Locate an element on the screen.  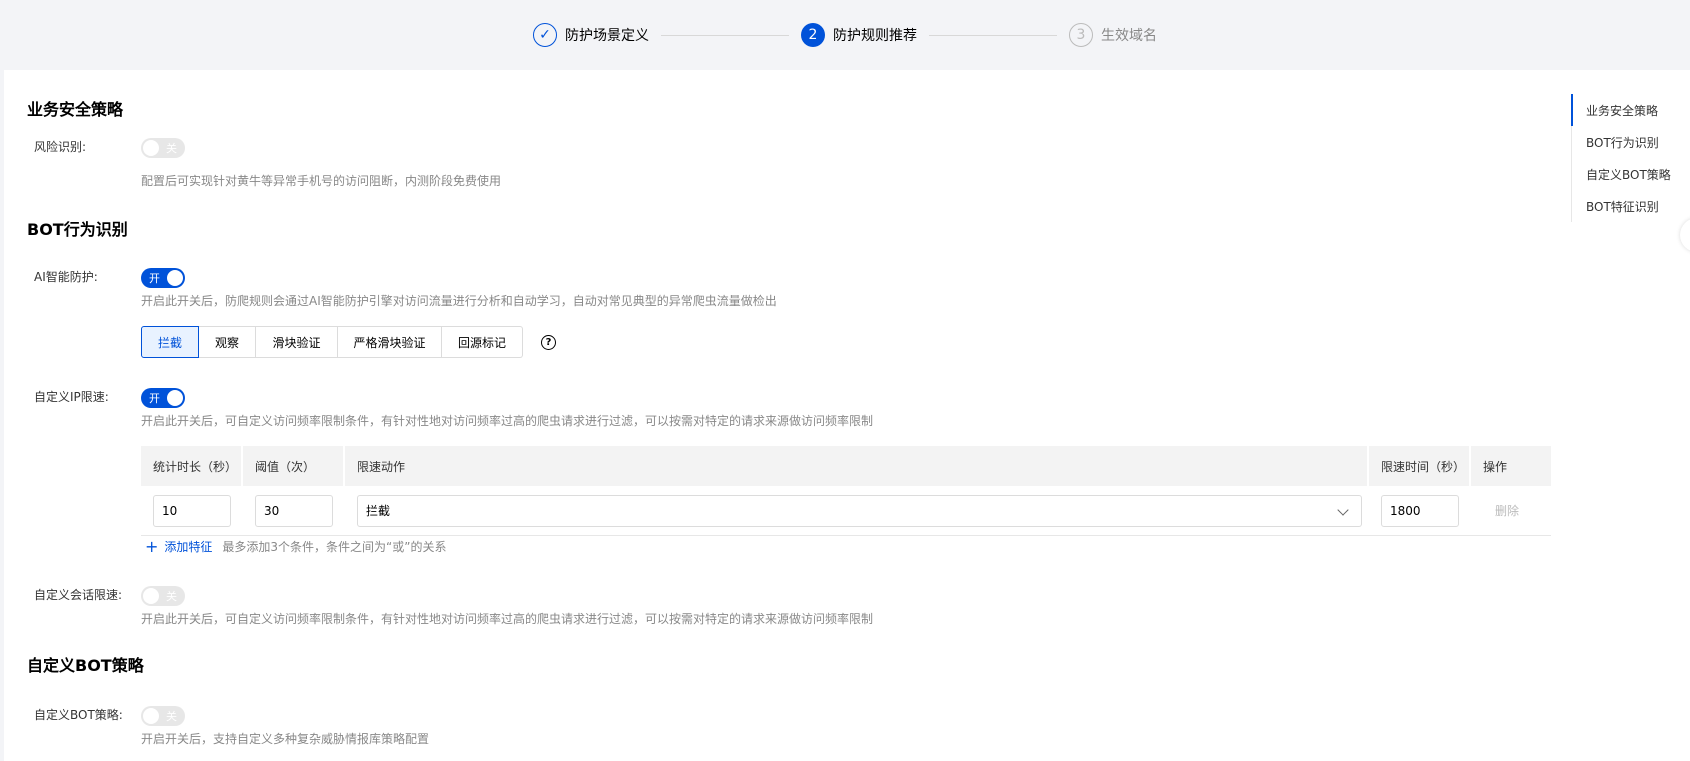
add-feature-button: 添加特征 is located at coordinates (188, 546).